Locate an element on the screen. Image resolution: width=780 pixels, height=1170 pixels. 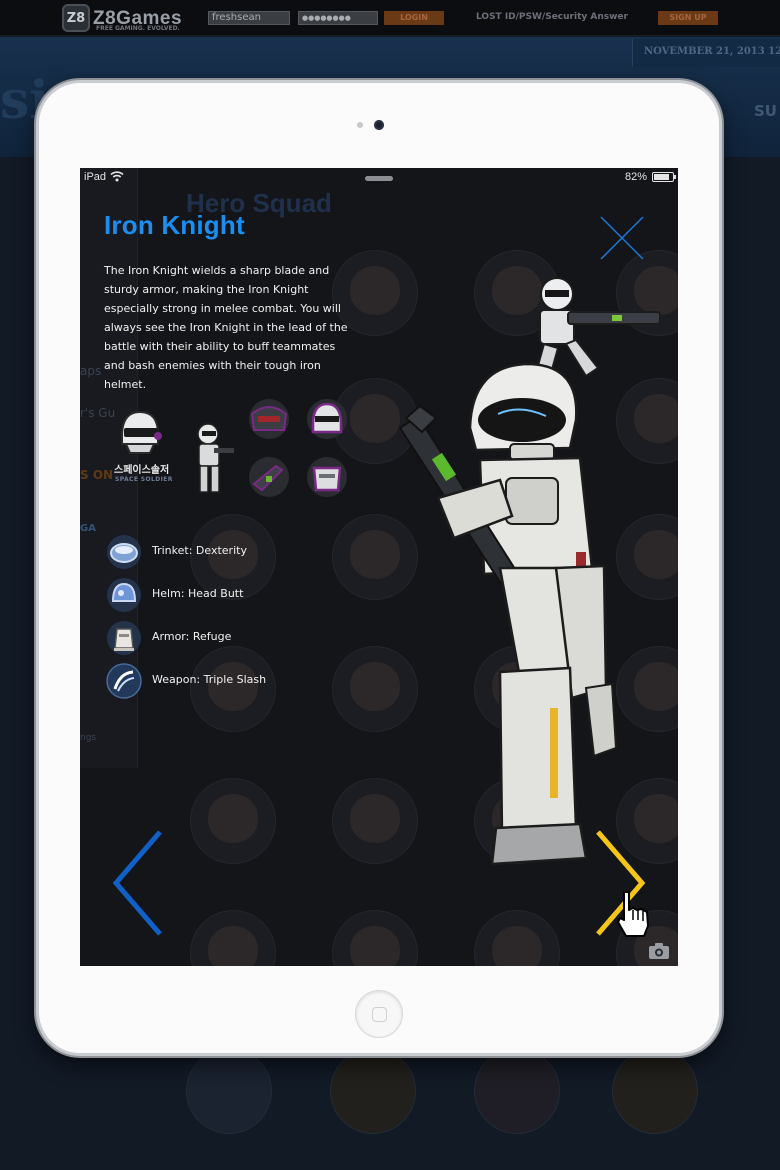
signup-button: SIGN UP is located at coordinates (688, 18).